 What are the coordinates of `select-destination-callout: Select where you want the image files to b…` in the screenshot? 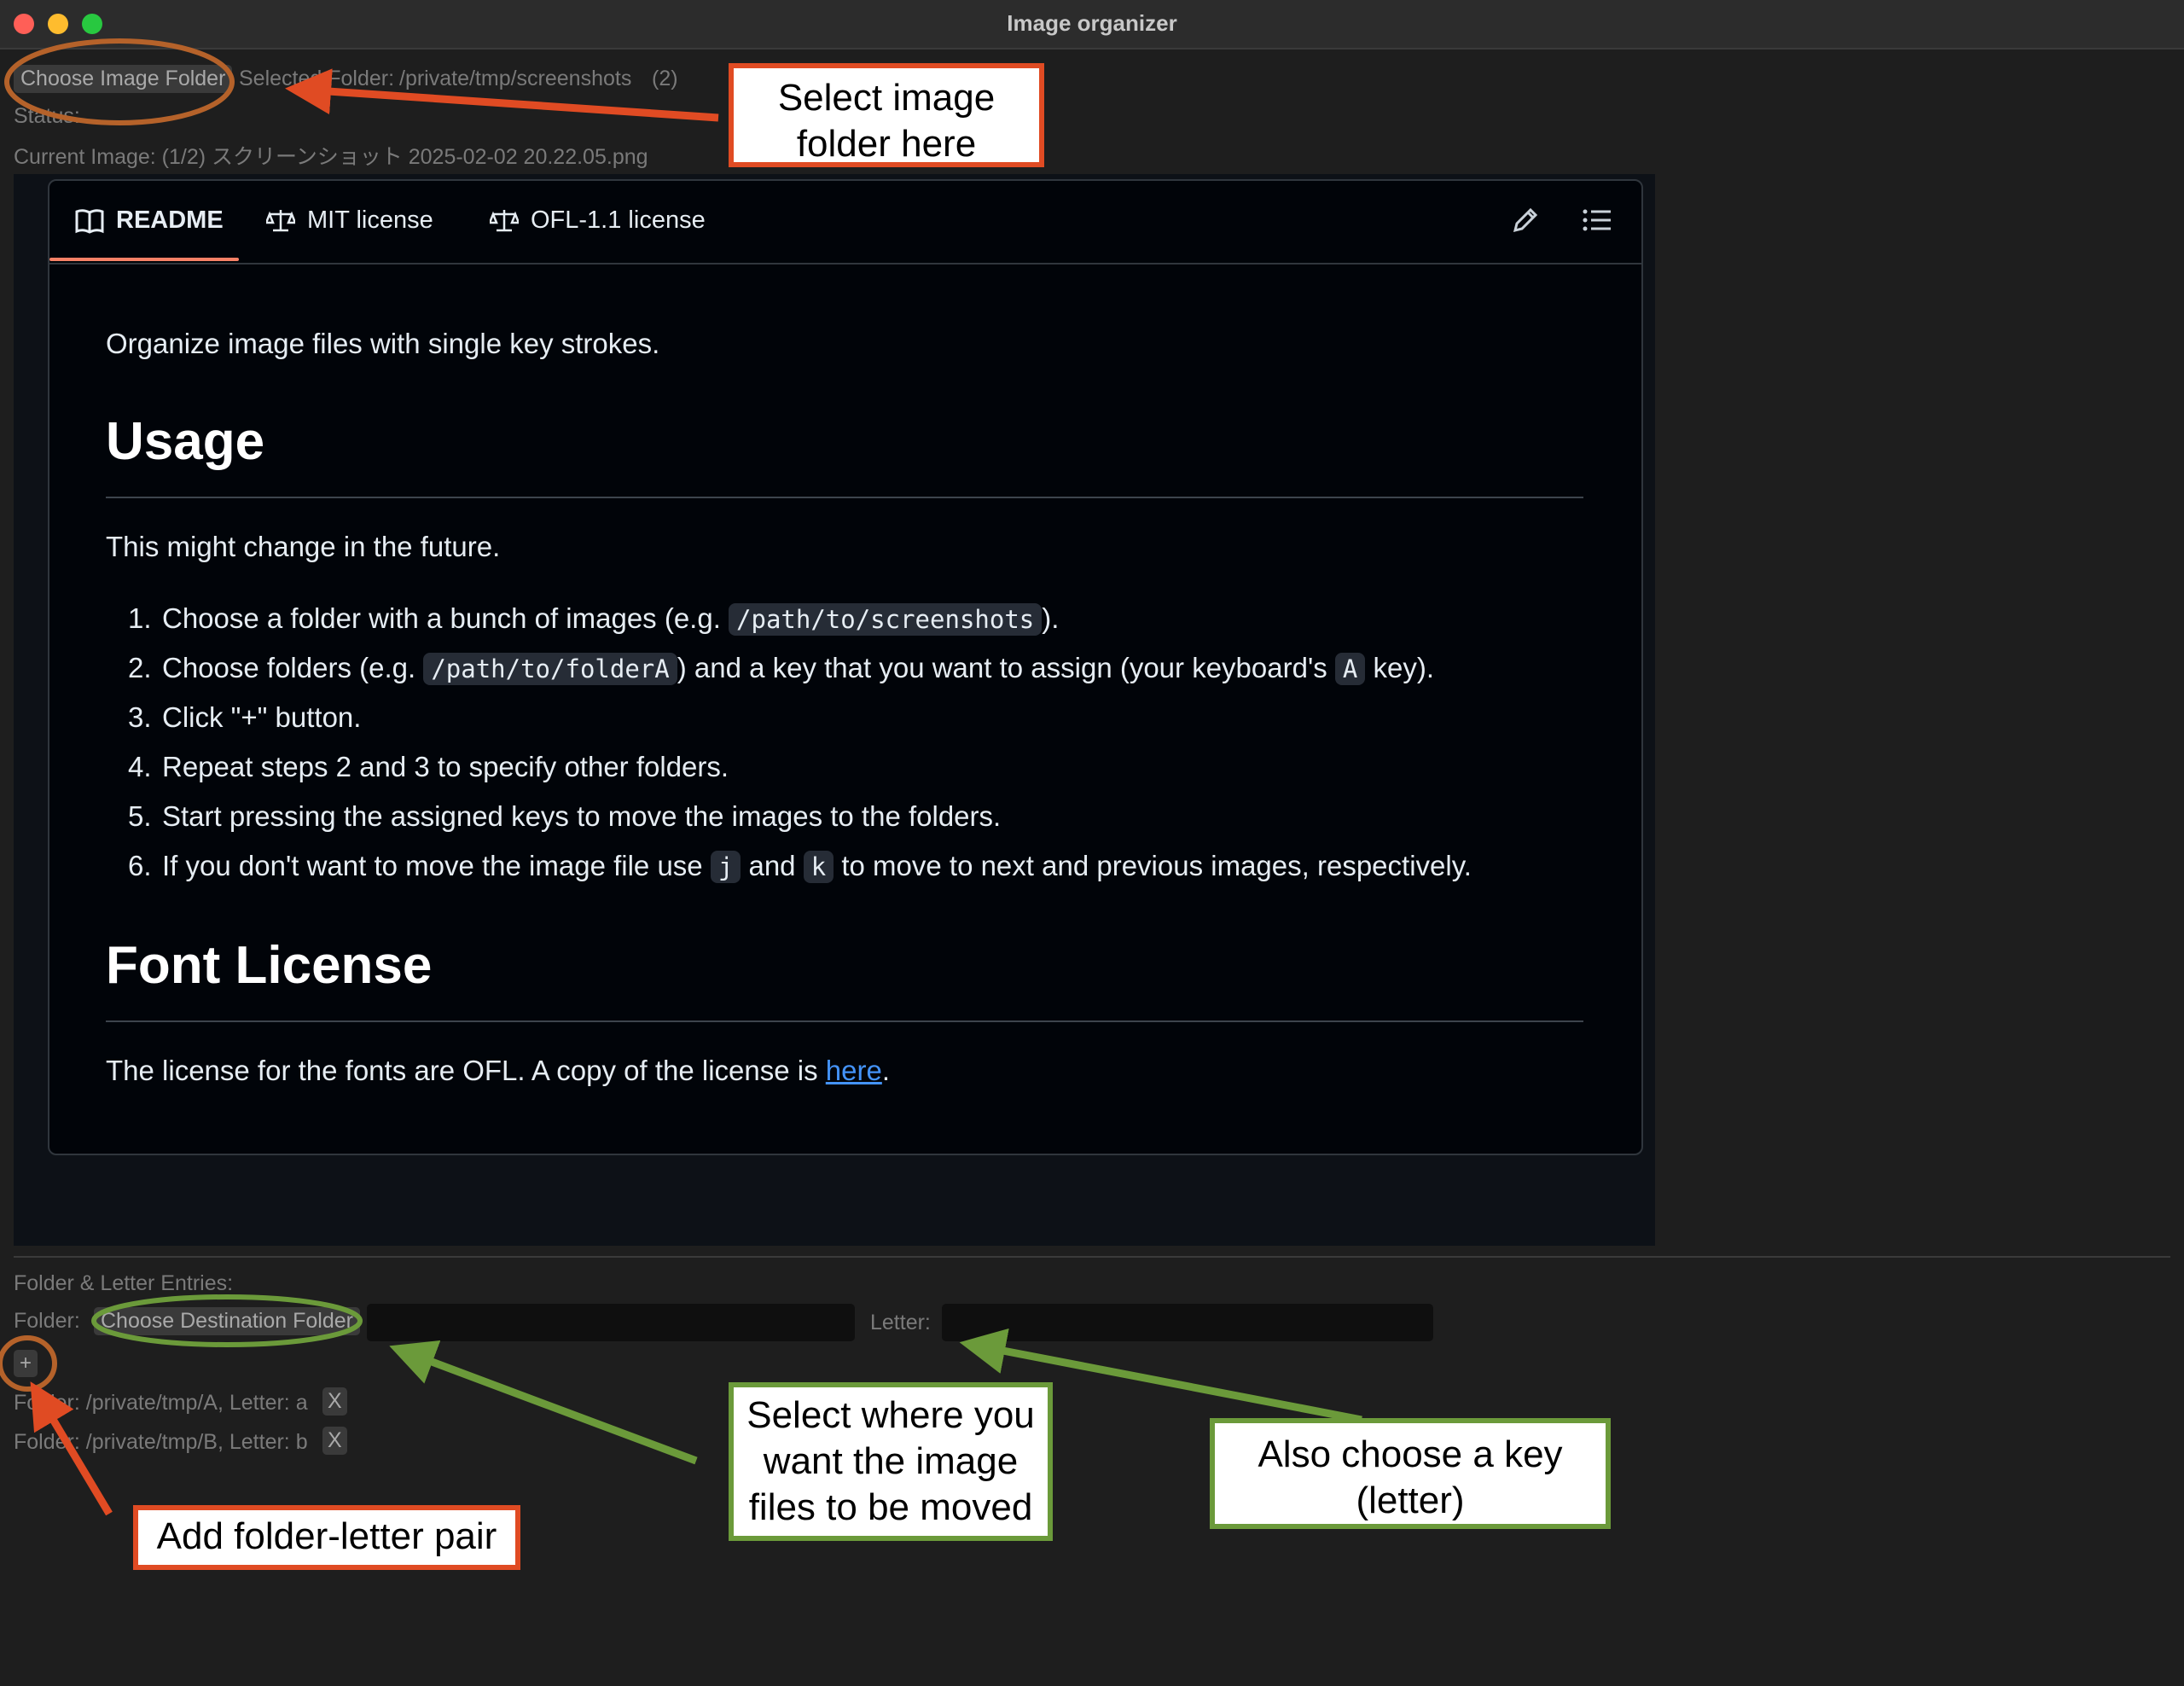 It's located at (891, 1461).